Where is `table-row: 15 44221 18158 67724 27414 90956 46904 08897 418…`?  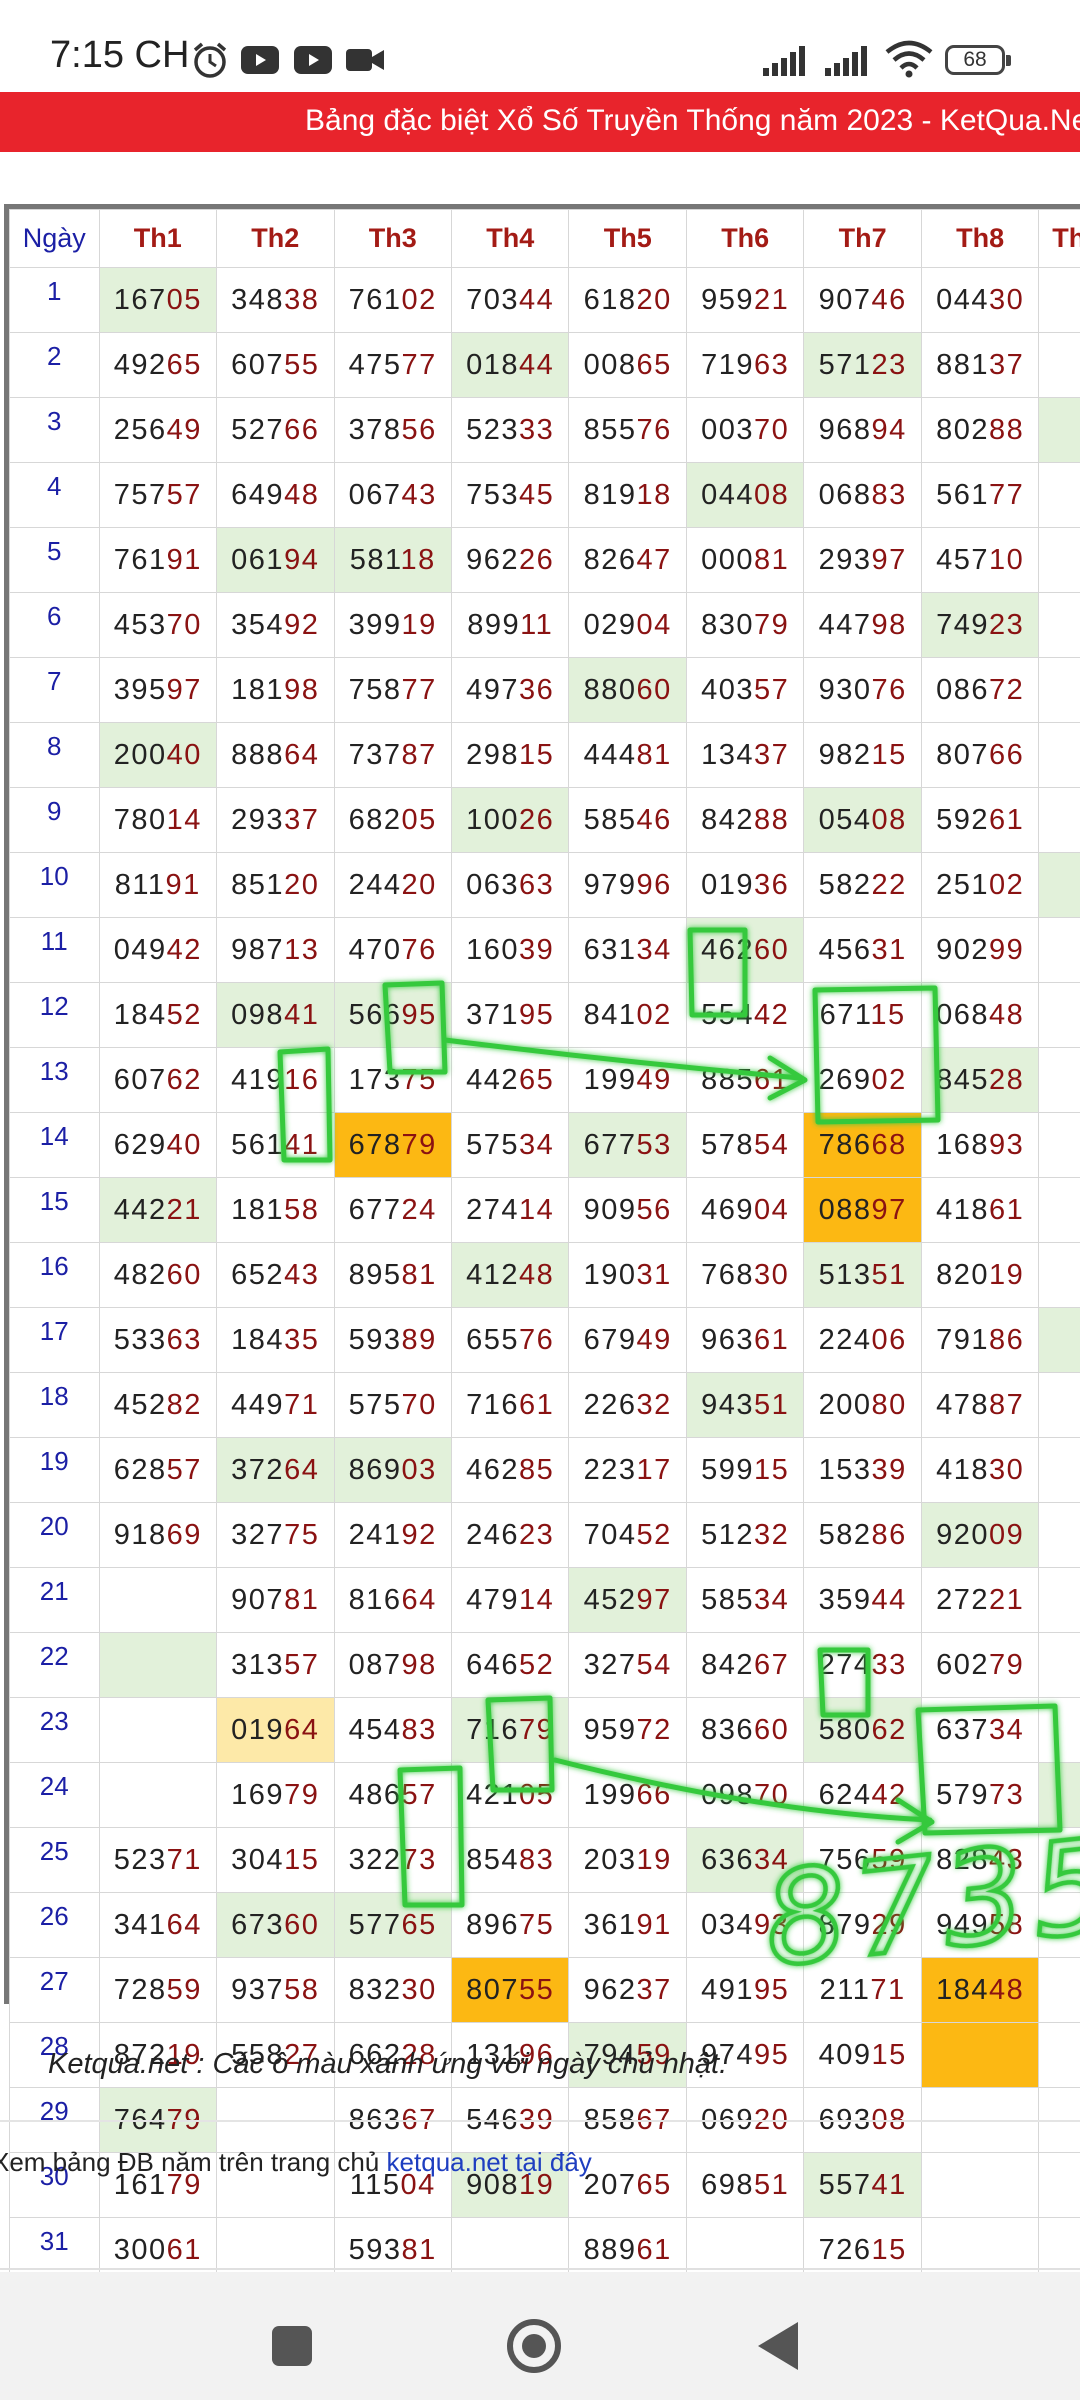 table-row: 15 44221 18158 67724 27414 90956 46904 08897 418… is located at coordinates (544, 1210).